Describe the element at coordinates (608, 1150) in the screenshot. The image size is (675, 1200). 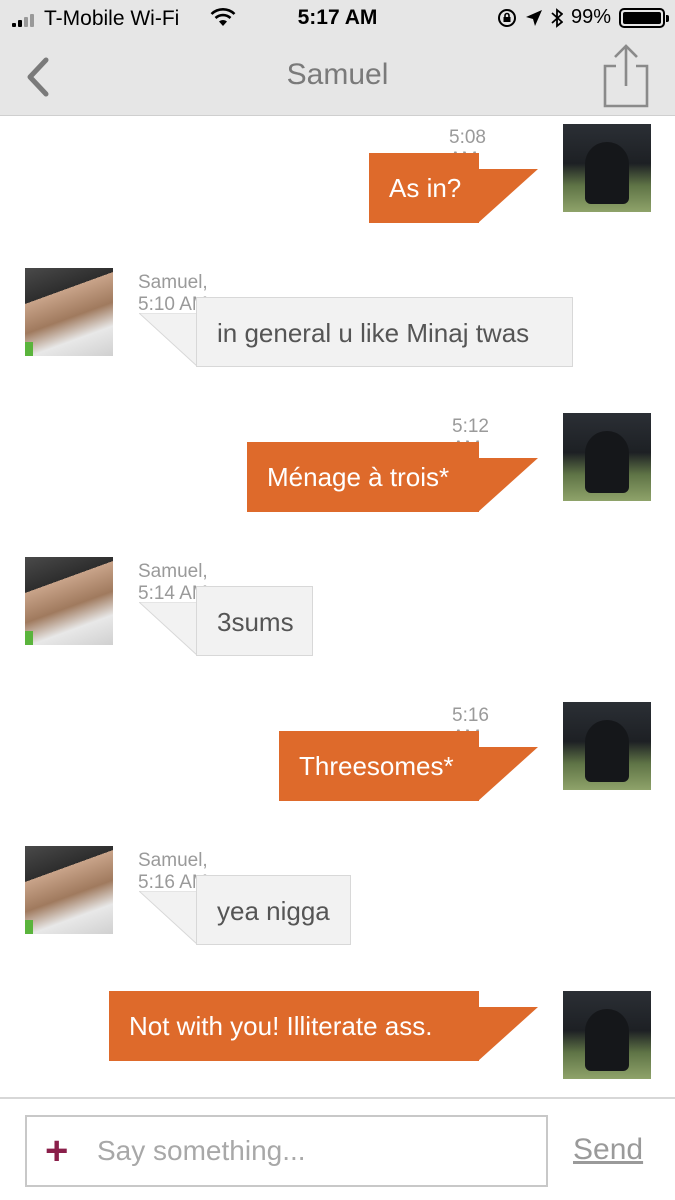
I see `send-button: Send` at that location.